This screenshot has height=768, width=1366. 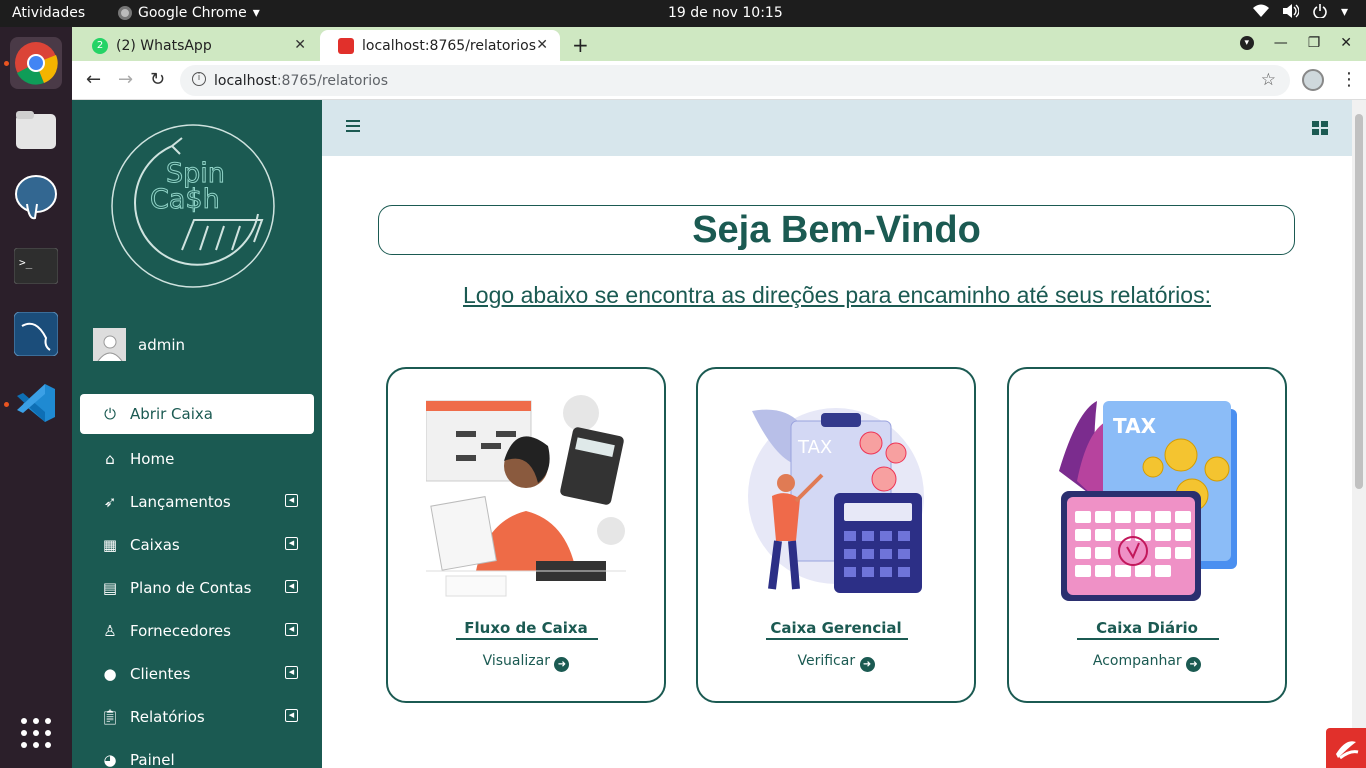 What do you see at coordinates (836, 535) in the screenshot?
I see `card-caixa-gerencial: TAX Caixa Gerencial Verificar ➜` at bounding box center [836, 535].